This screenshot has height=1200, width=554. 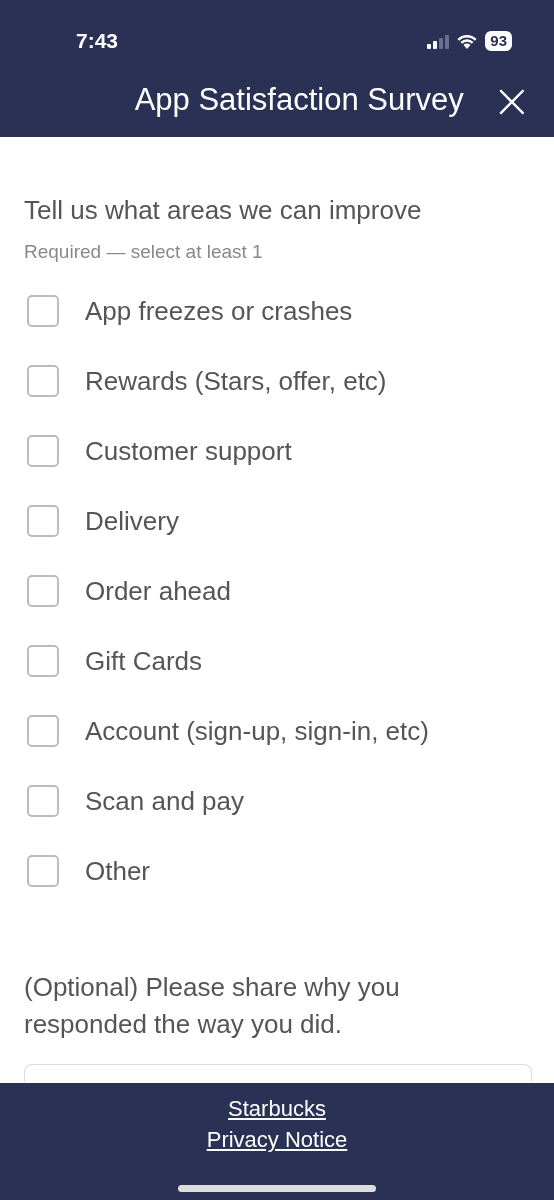 I want to click on option-label: Order ahead, so click(x=158, y=591).